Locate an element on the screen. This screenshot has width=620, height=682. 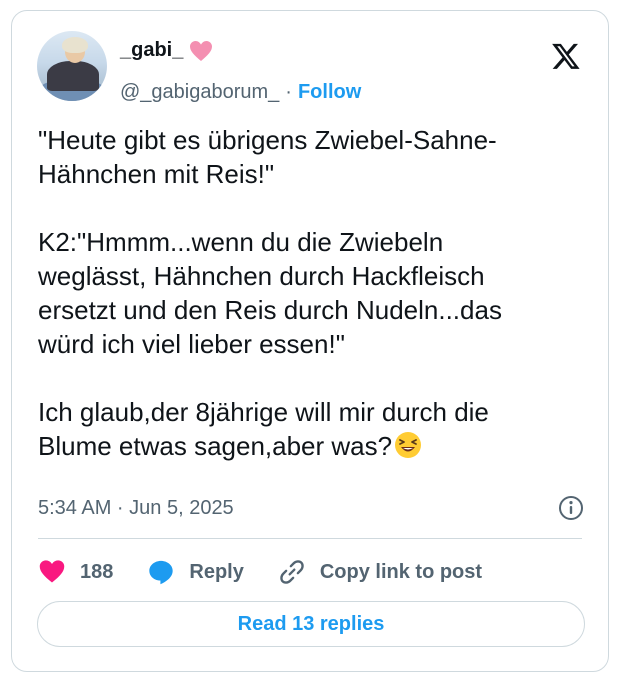
author-name-row: _gabi_ is located at coordinates (166, 50).